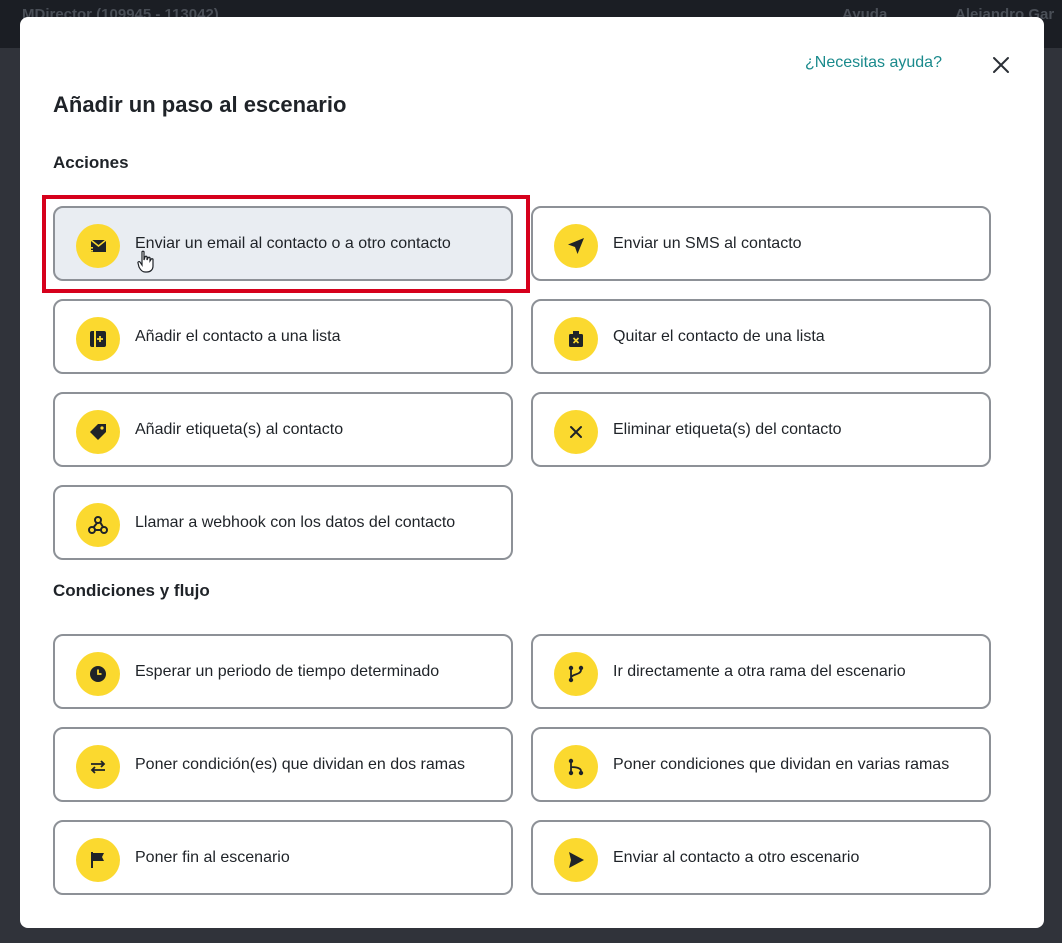 The image size is (1062, 943). I want to click on option-add-tag: Añadir etiqueta(s) al contacto, so click(283, 429).